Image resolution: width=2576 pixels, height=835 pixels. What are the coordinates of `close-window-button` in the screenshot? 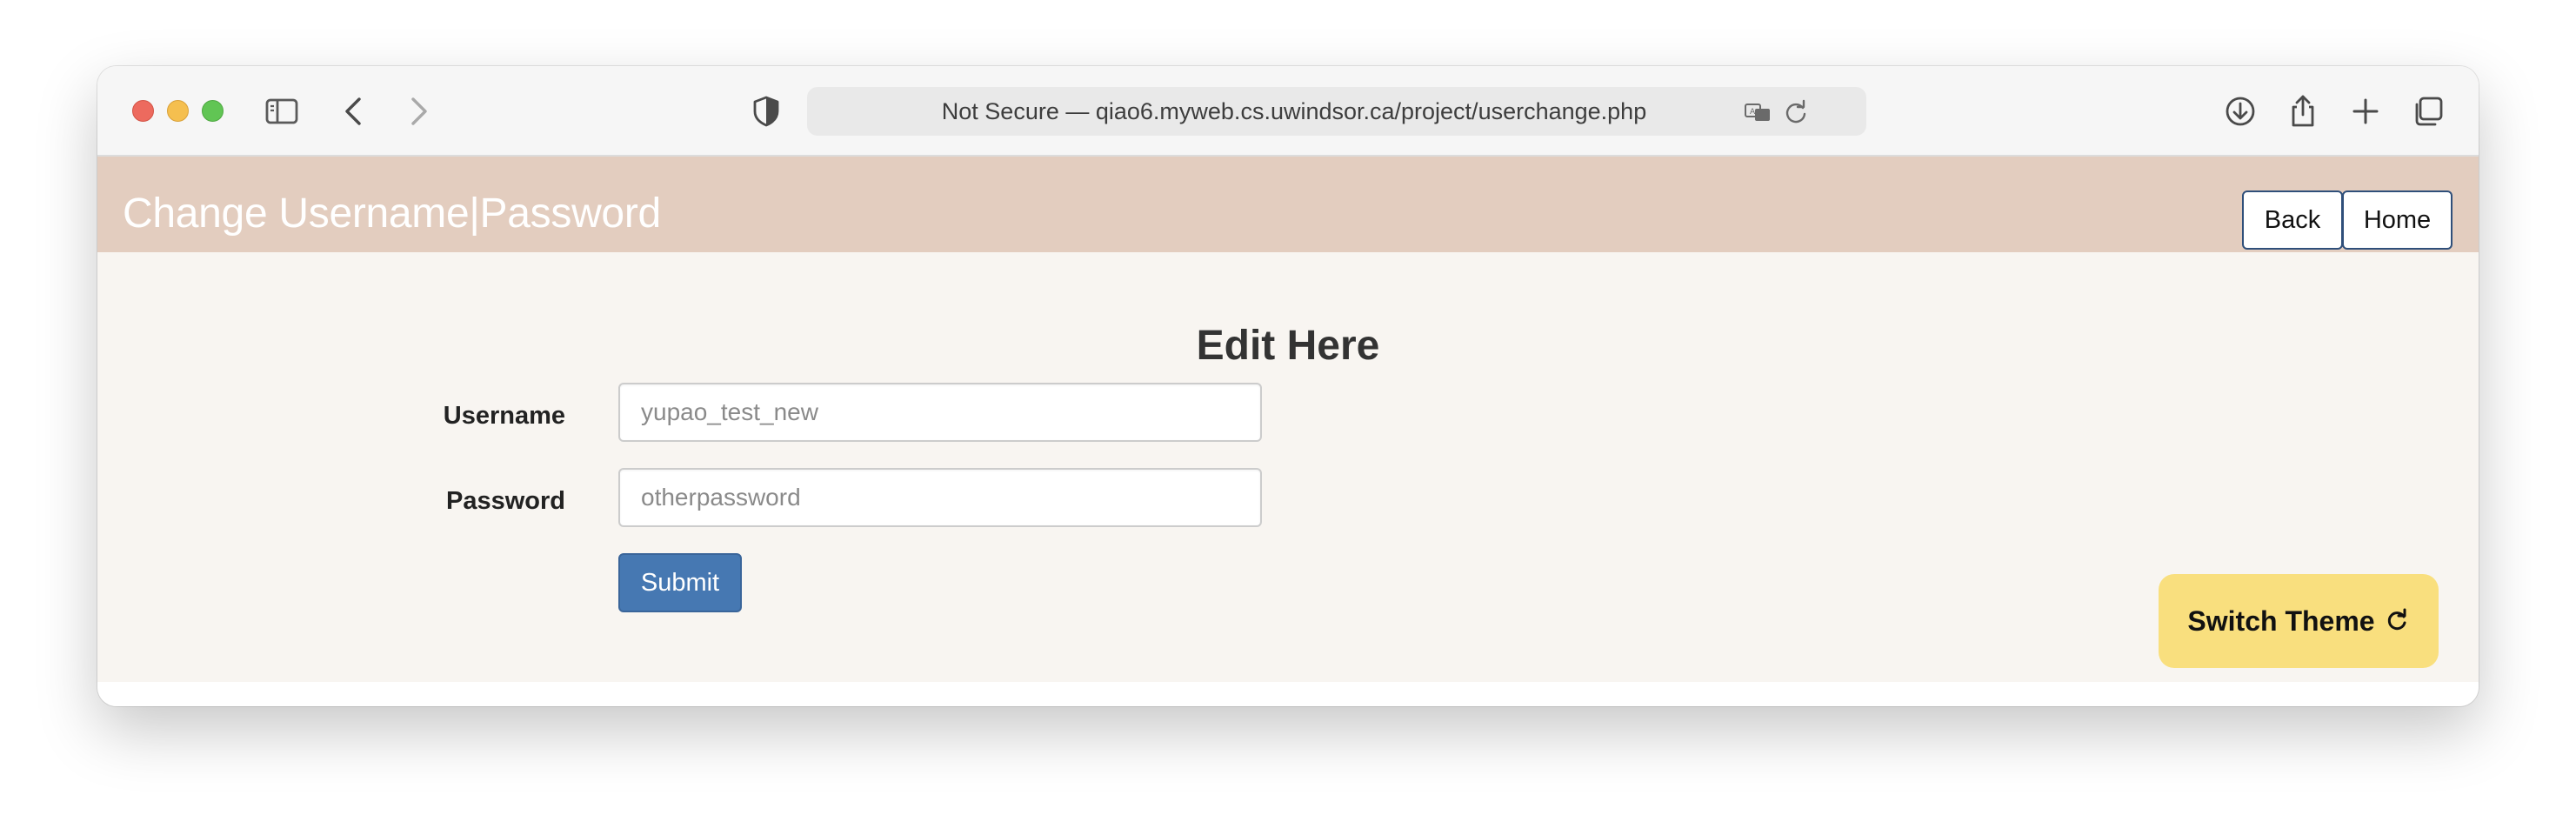 It's located at (143, 111).